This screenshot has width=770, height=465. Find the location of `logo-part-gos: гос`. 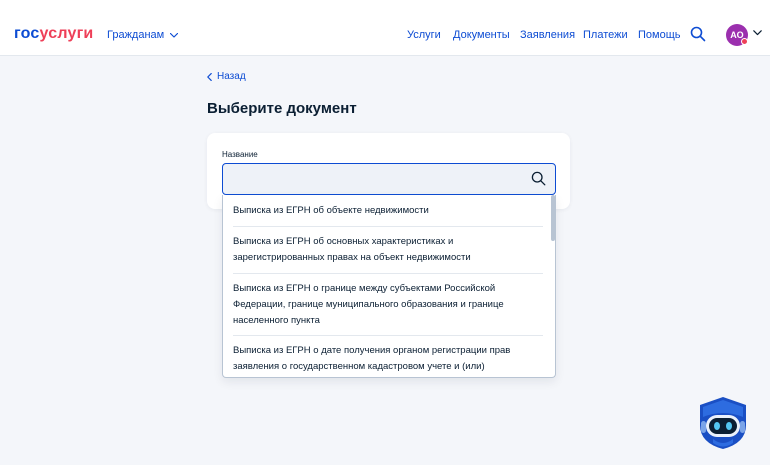

logo-part-gos: гос is located at coordinates (27, 33).